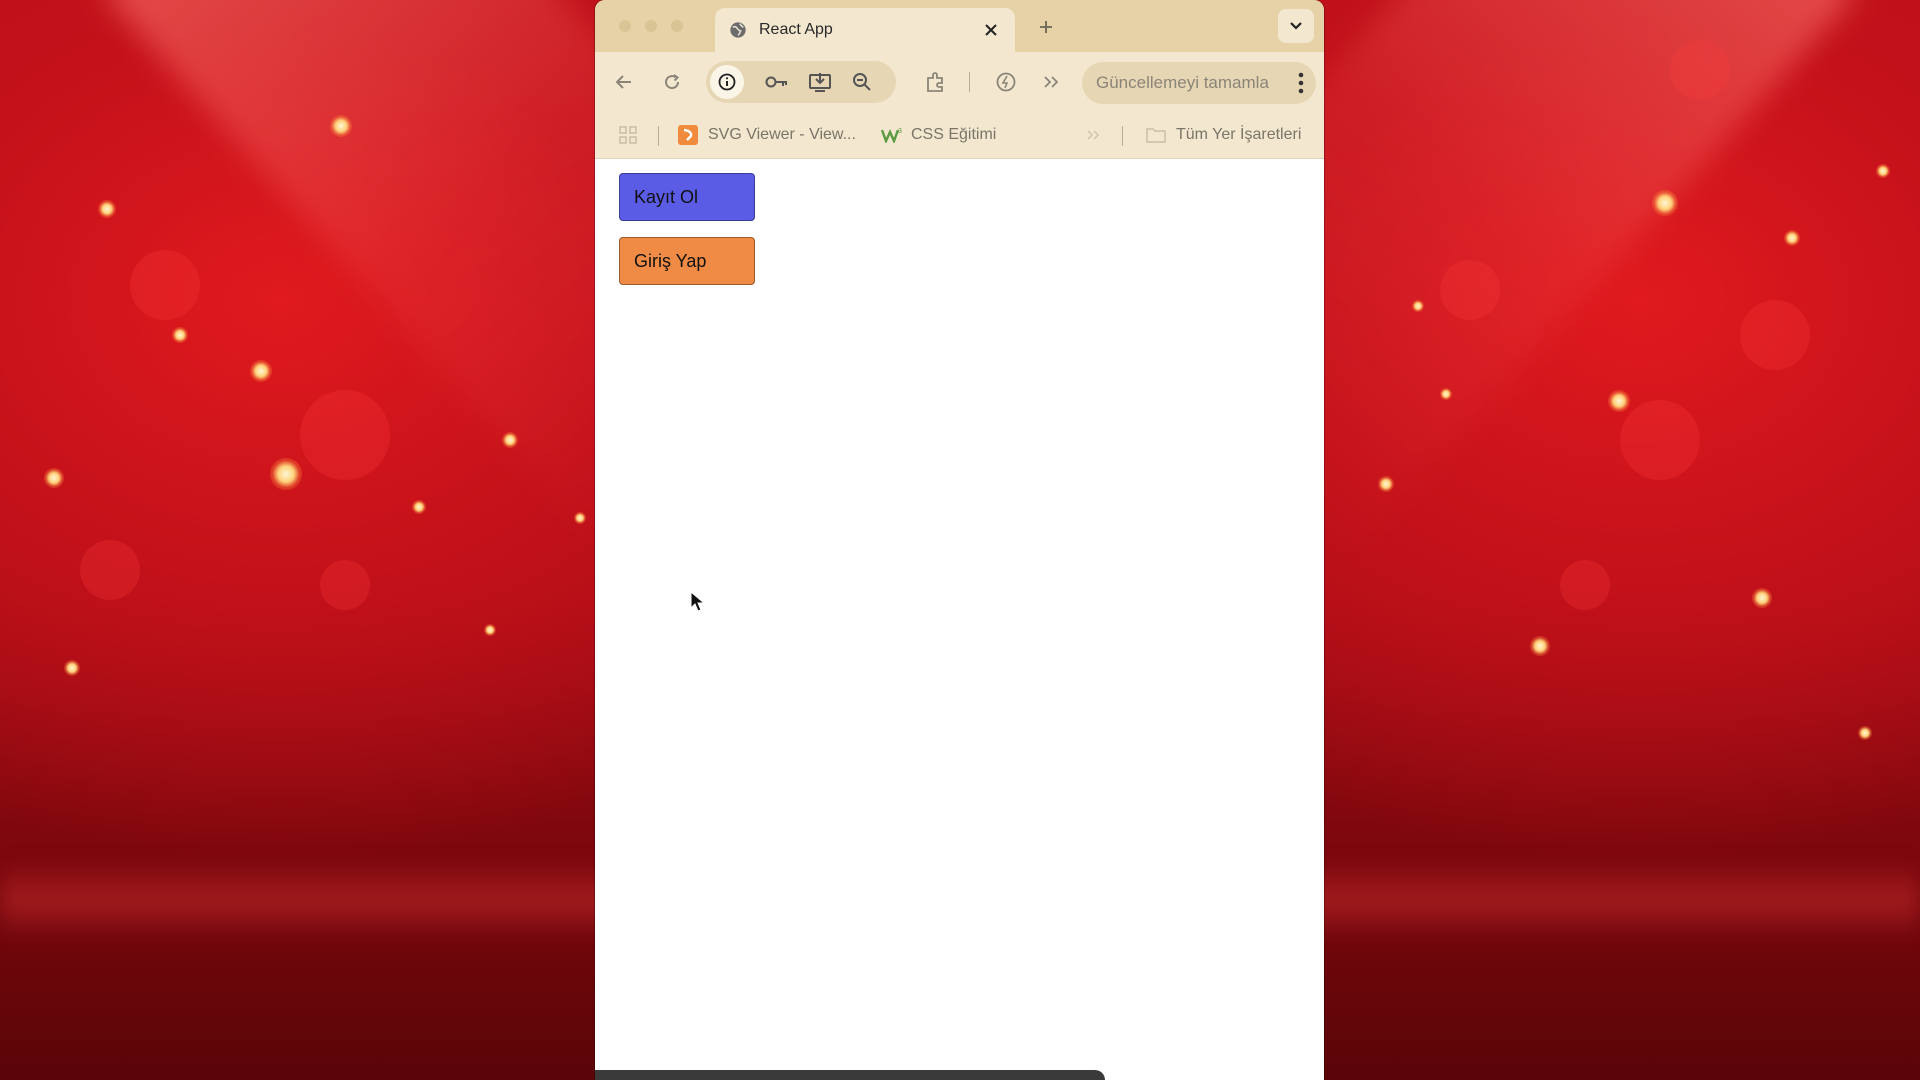  Describe the element at coordinates (891, 135) in the screenshot. I see `w3-favicon: 3` at that location.